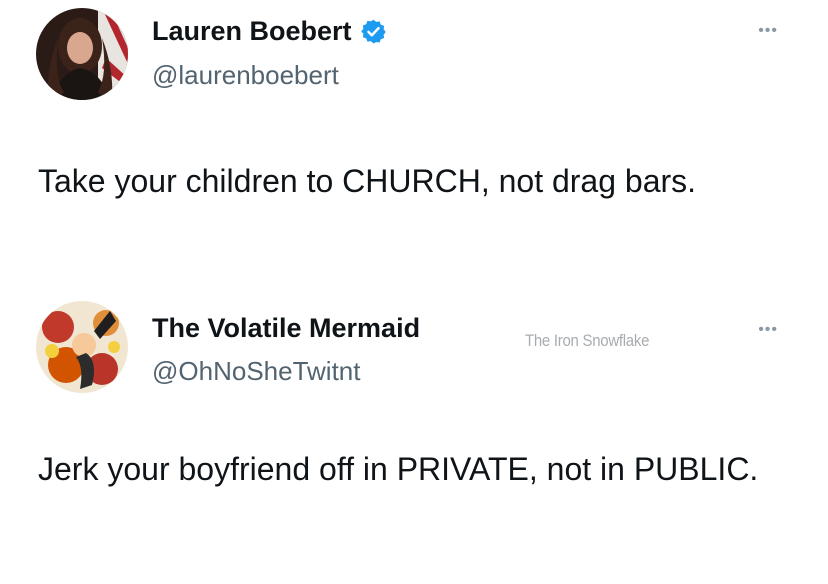 This screenshot has height=584, width=828. I want to click on author-handle: @laurenboebert, so click(245, 75).